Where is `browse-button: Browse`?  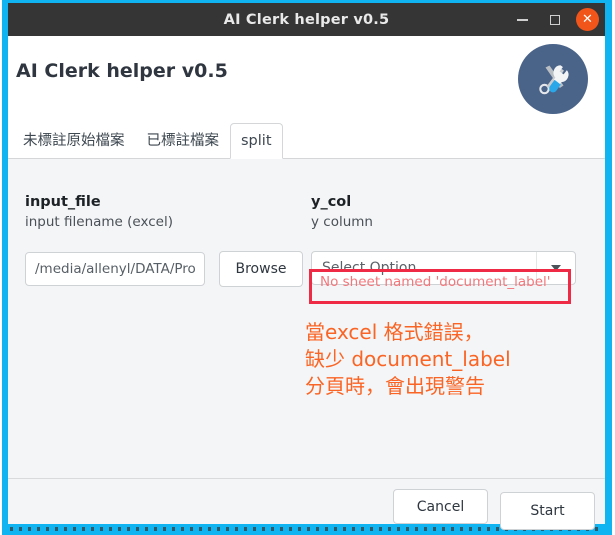 browse-button: Browse is located at coordinates (261, 269).